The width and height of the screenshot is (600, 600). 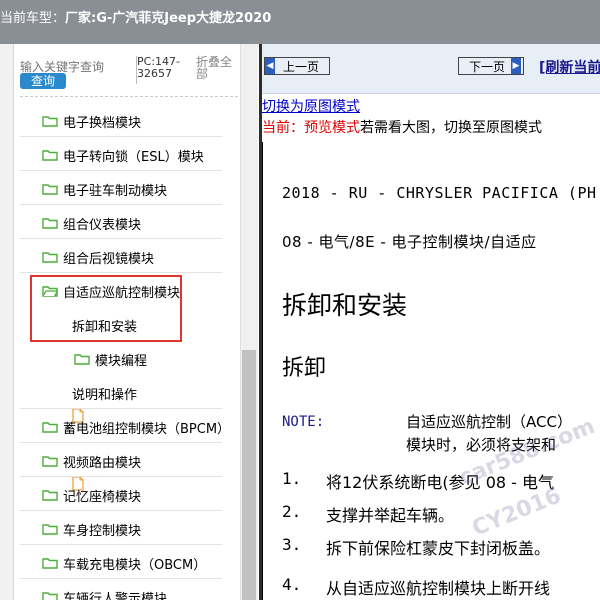 What do you see at coordinates (489, 422) in the screenshot?
I see `note-text: 自适应巡航控制（ACC）` at bounding box center [489, 422].